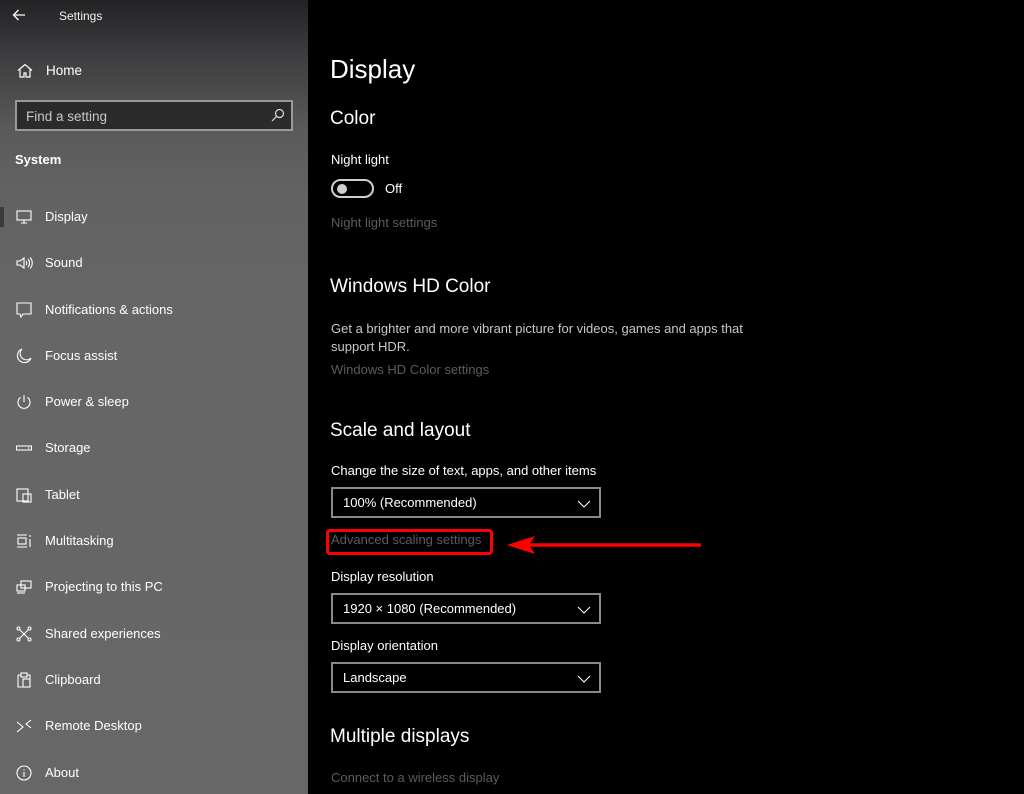  I want to click on night-light-state: Off, so click(394, 188).